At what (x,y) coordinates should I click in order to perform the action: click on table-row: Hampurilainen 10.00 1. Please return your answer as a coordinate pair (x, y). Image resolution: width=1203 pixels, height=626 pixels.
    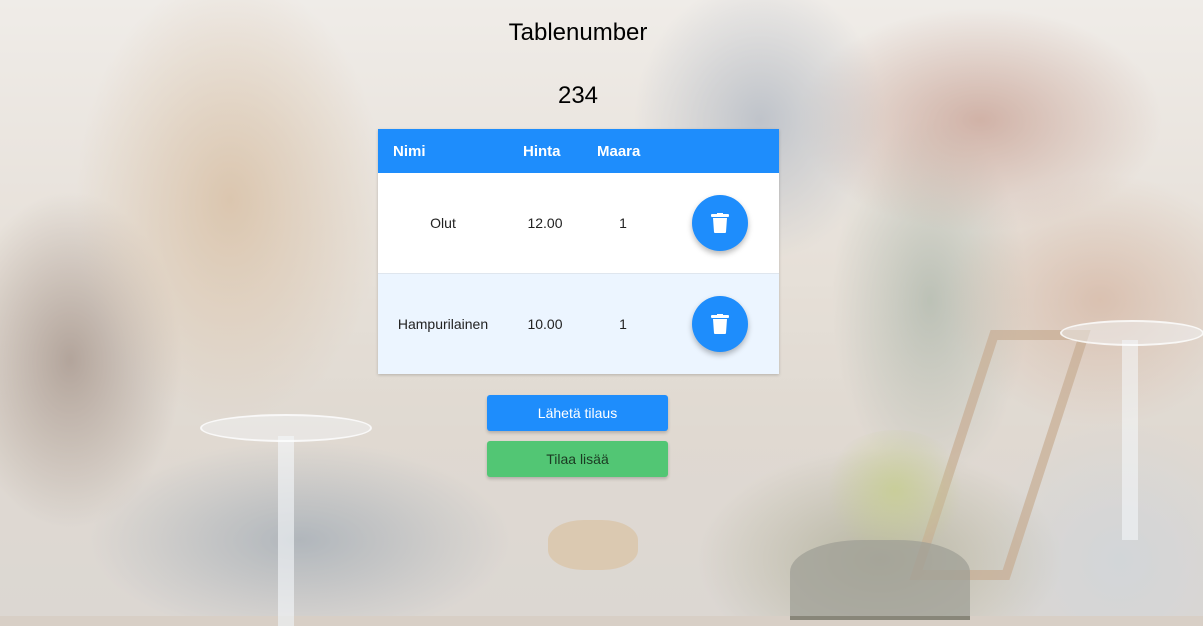
    Looking at the image, I should click on (578, 323).